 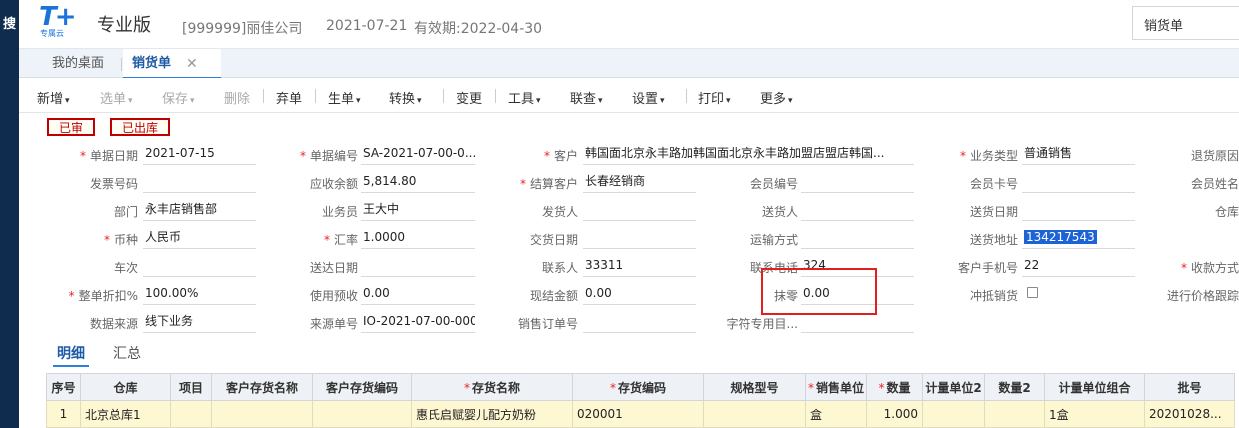 What do you see at coordinates (63, 387) in the screenshot?
I see `col-header: 序号` at bounding box center [63, 387].